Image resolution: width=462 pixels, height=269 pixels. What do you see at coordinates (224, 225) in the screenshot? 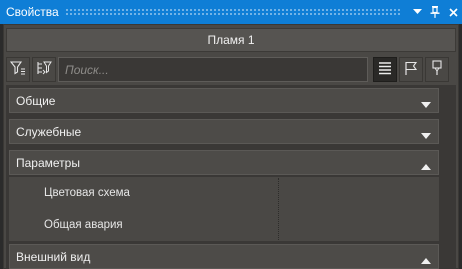
I see `property-row-general-alarm: Общая авария` at bounding box center [224, 225].